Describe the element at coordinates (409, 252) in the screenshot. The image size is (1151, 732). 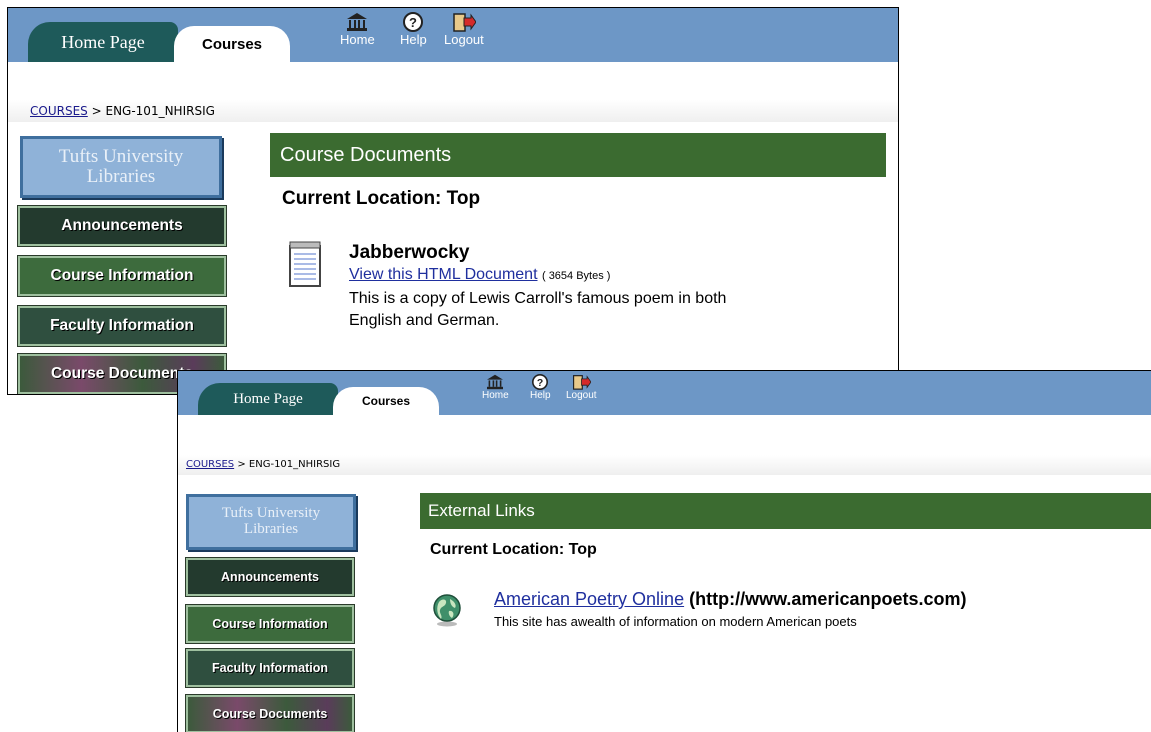
I see `item-title: Jabberwocky` at that location.